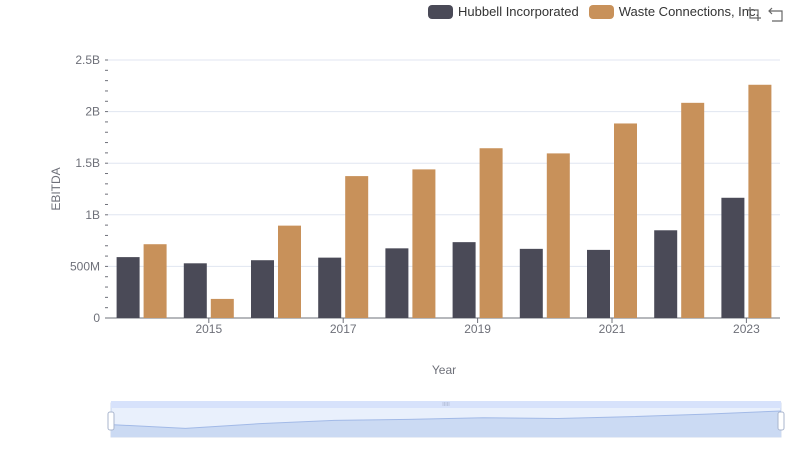 This screenshot has height=461, width=800. Describe the element at coordinates (155, 281) in the screenshot. I see `bar-waste-connections-2014` at that location.